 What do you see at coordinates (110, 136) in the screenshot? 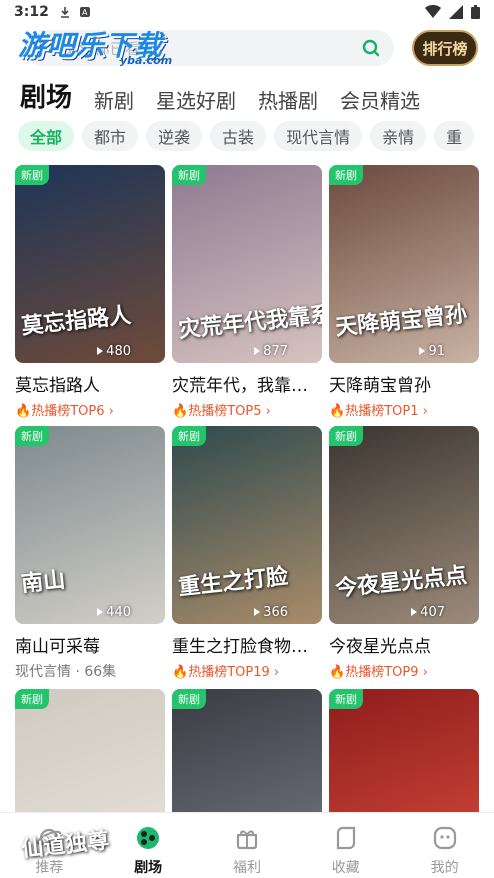
I see `chip-urban: 都市` at bounding box center [110, 136].